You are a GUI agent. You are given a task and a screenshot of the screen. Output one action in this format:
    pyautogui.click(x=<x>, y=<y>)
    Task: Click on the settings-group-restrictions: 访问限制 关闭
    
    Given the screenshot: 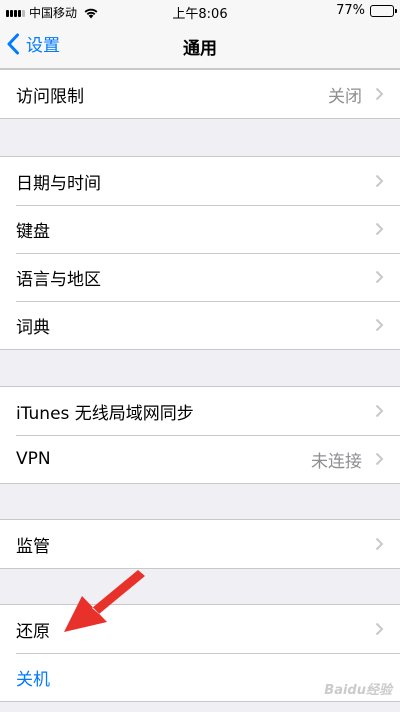 What is the action you would take?
    pyautogui.click(x=200, y=94)
    